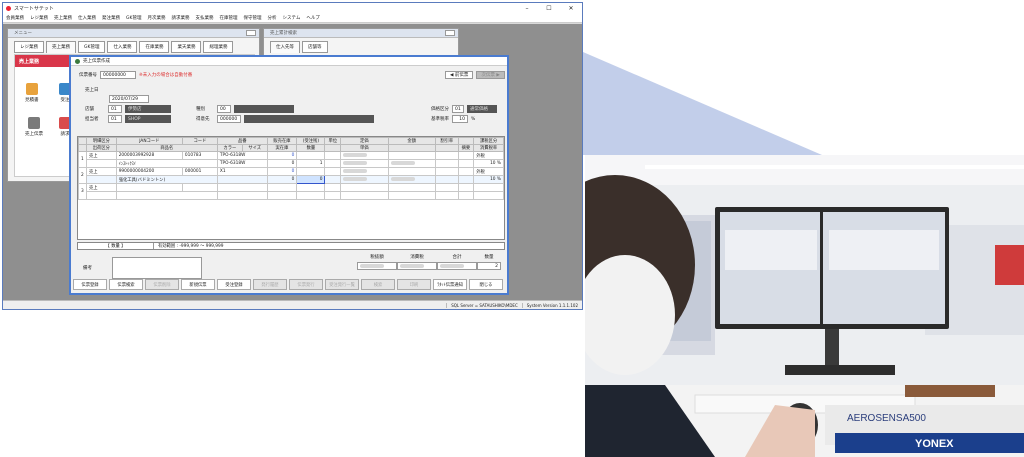  I want to click on menu-item: 仕入業務, so click(87, 18).